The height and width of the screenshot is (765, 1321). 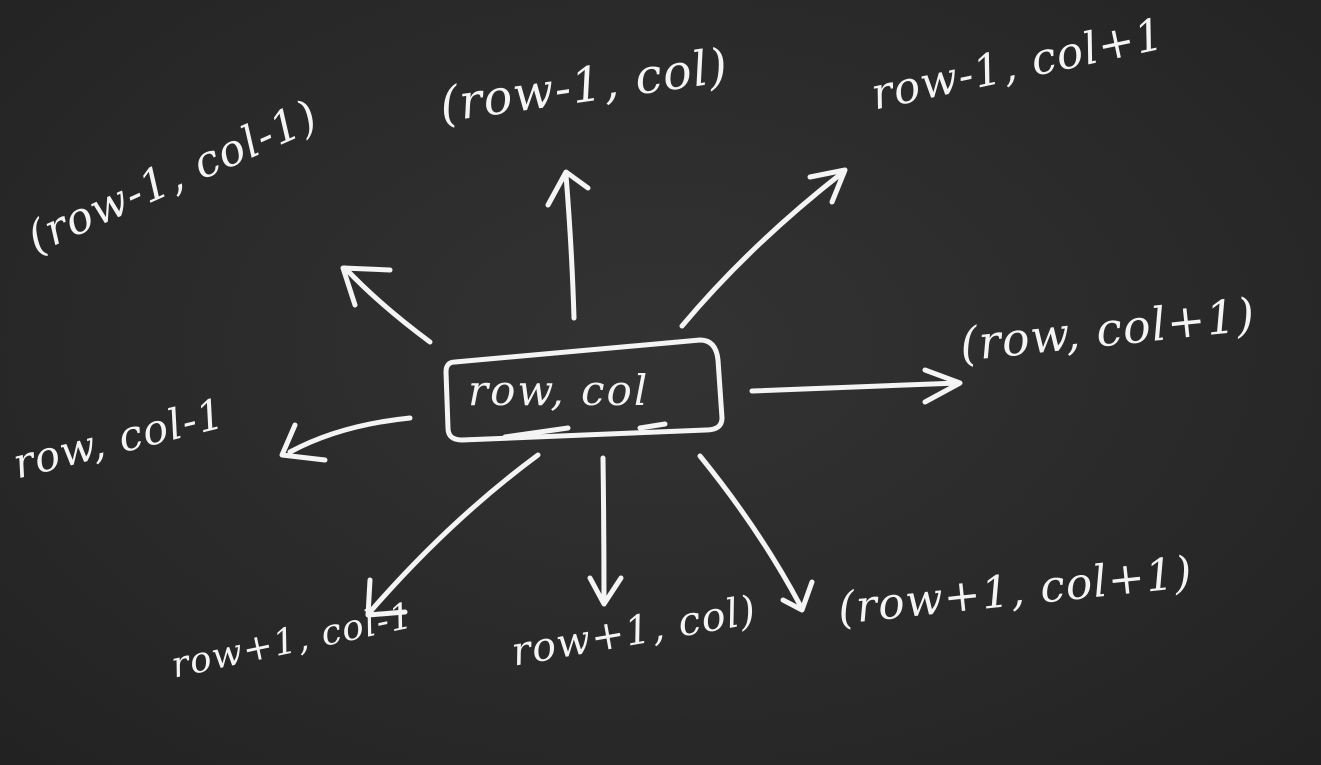 What do you see at coordinates (387, 305) in the screenshot?
I see `arrow-up-left` at bounding box center [387, 305].